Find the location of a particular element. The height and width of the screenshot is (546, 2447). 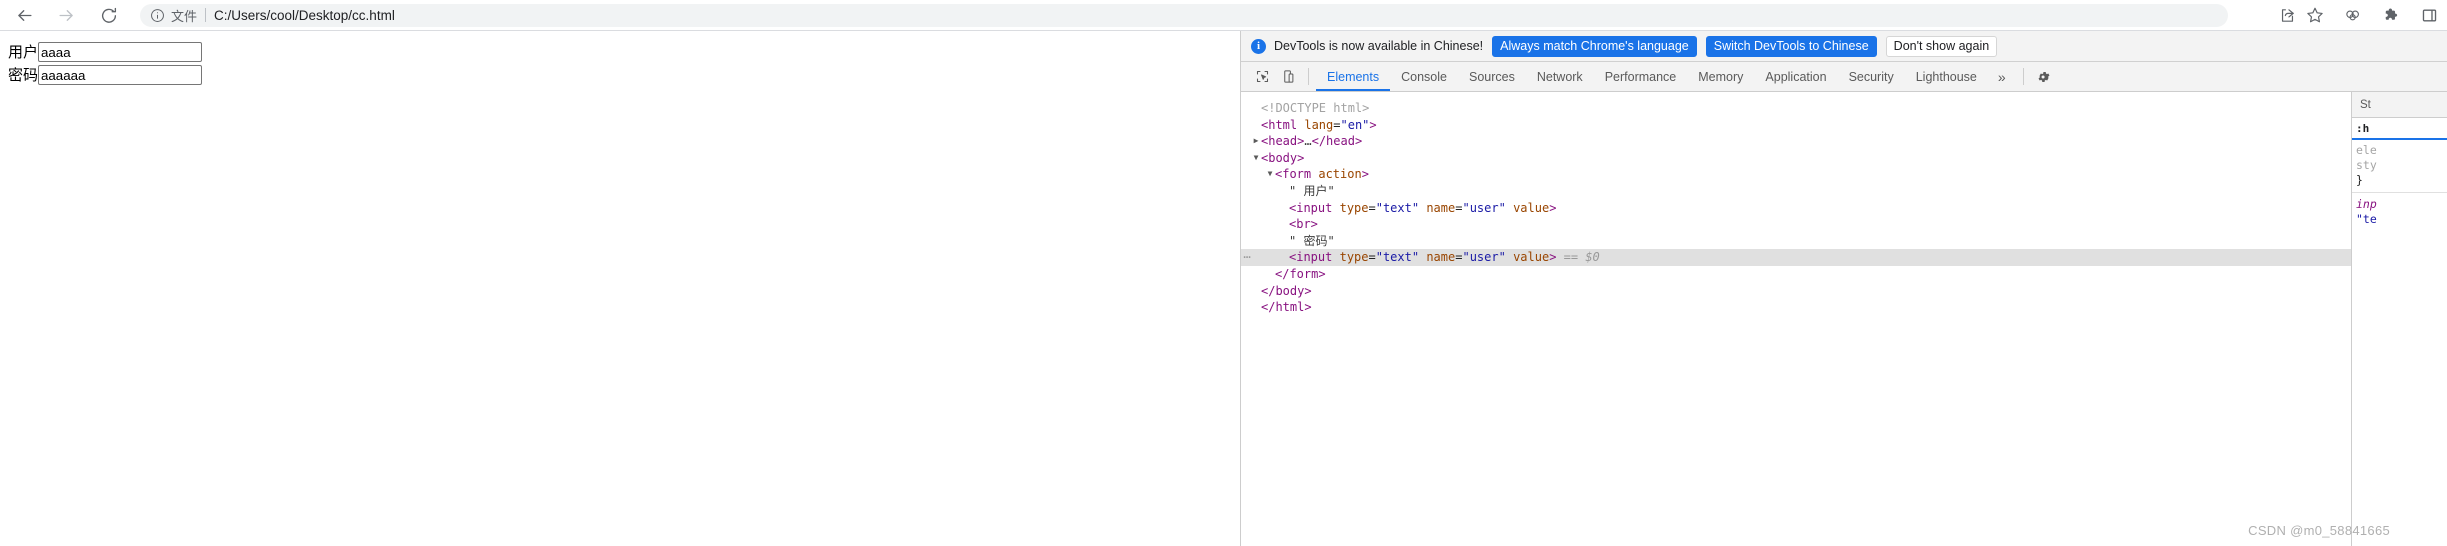

dom-tree-line: <html lang="en"> is located at coordinates (1796, 125).